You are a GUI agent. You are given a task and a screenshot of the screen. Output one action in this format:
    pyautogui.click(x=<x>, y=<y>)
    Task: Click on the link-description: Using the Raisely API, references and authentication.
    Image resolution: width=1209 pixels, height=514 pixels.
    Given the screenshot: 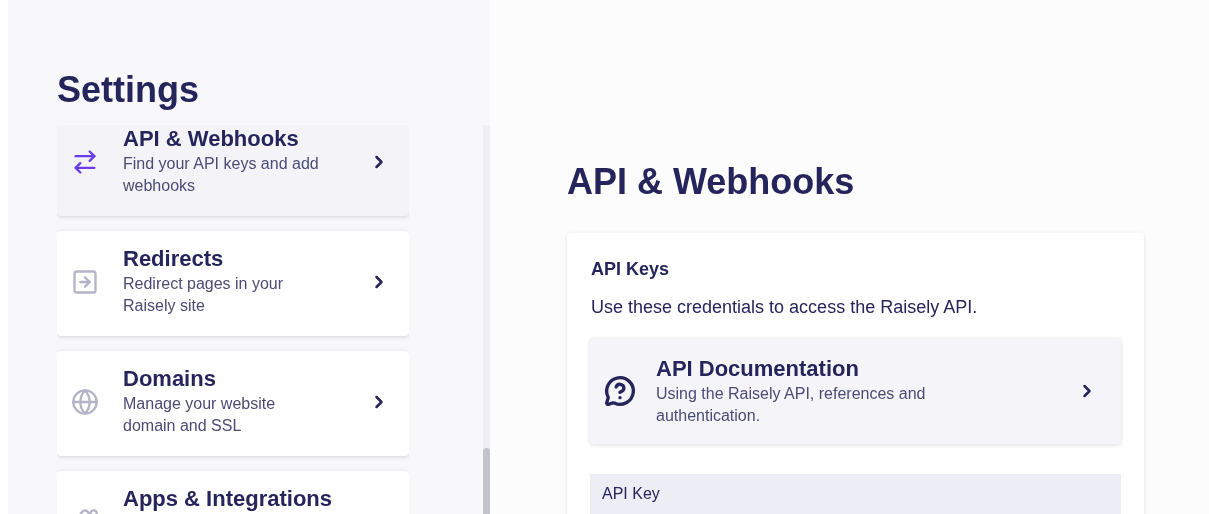 What is the action you would take?
    pyautogui.click(x=791, y=405)
    